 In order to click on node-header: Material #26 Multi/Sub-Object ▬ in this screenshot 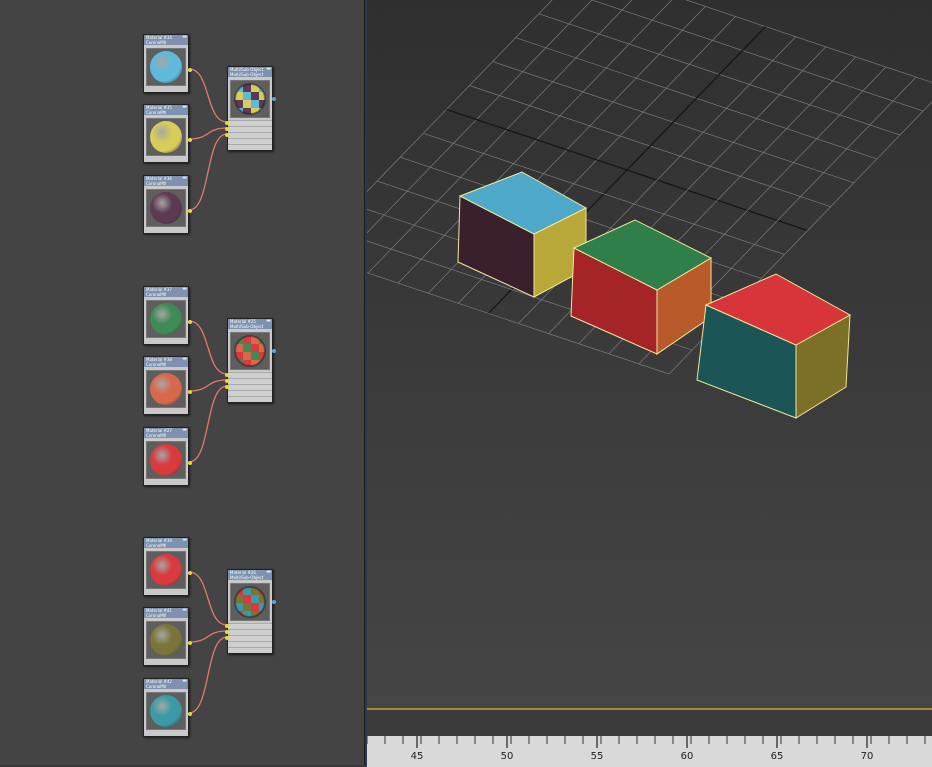, I will do `click(250, 575)`.